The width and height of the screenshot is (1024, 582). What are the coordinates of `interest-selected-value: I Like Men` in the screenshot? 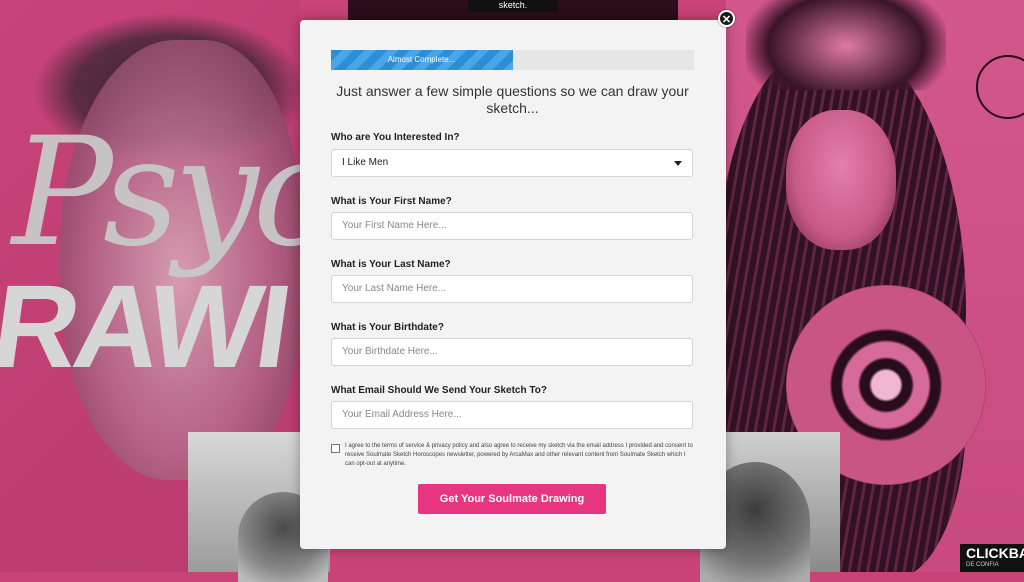 It's located at (365, 162).